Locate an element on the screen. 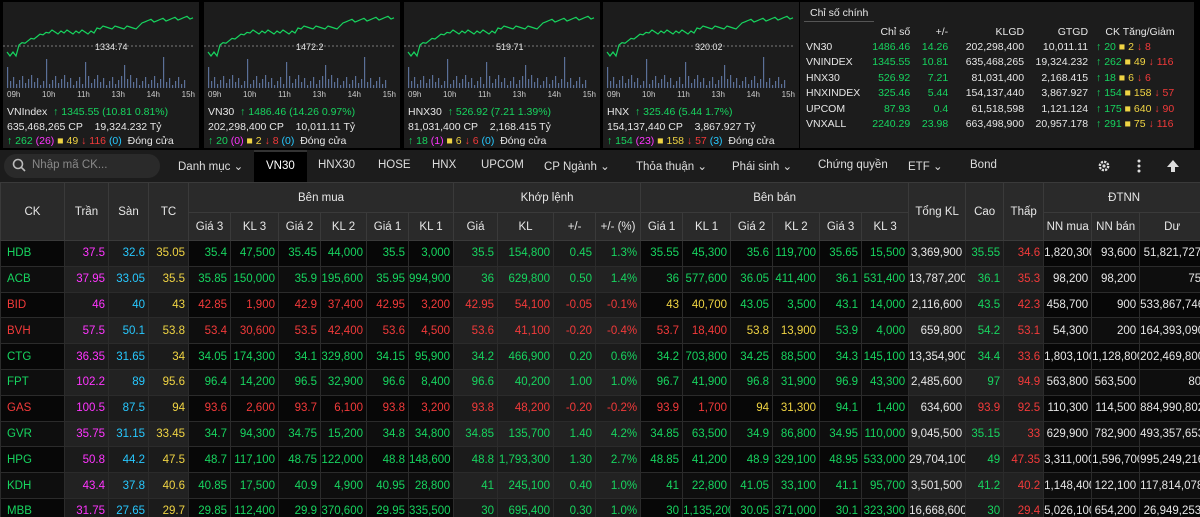  arrow-up-icon is located at coordinates (1173, 166).